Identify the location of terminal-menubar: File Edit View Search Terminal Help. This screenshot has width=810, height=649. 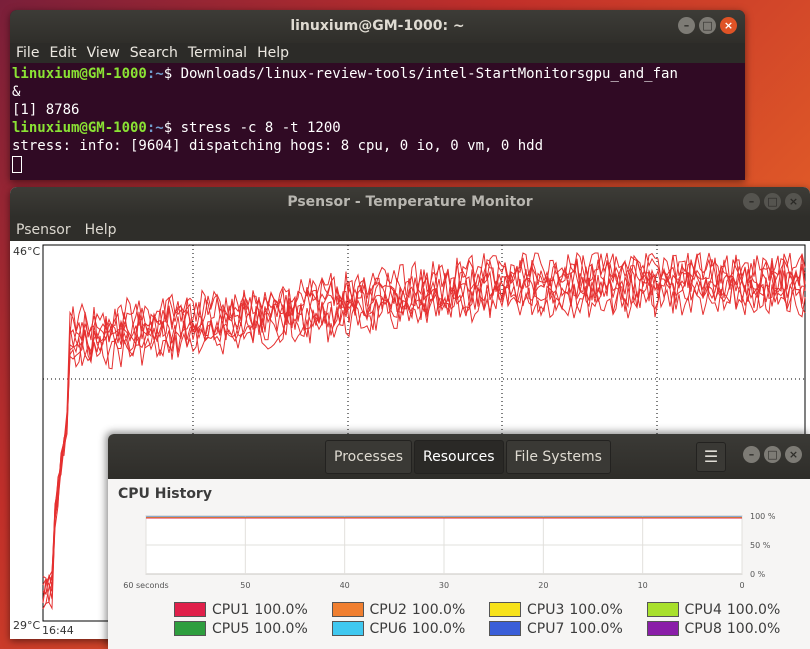
(377, 53).